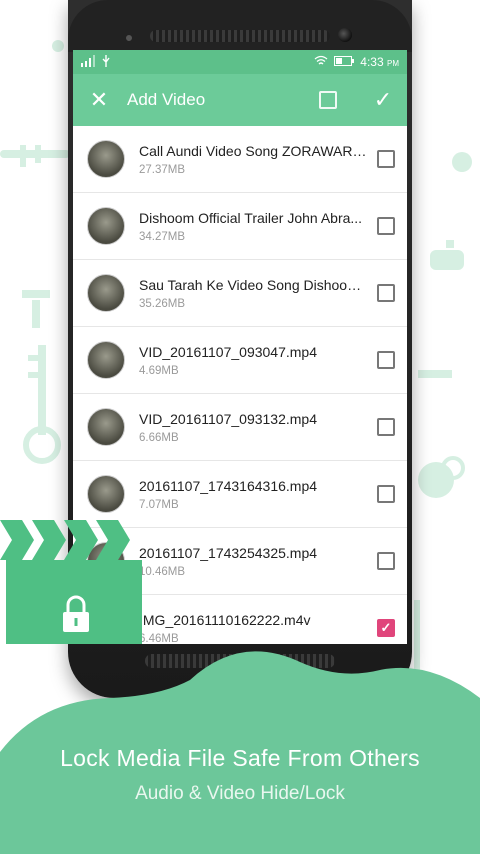  Describe the element at coordinates (240, 159) in the screenshot. I see `video-list-item: Call Aundi Video Song ZORAWAR ... 27.37MB` at that location.